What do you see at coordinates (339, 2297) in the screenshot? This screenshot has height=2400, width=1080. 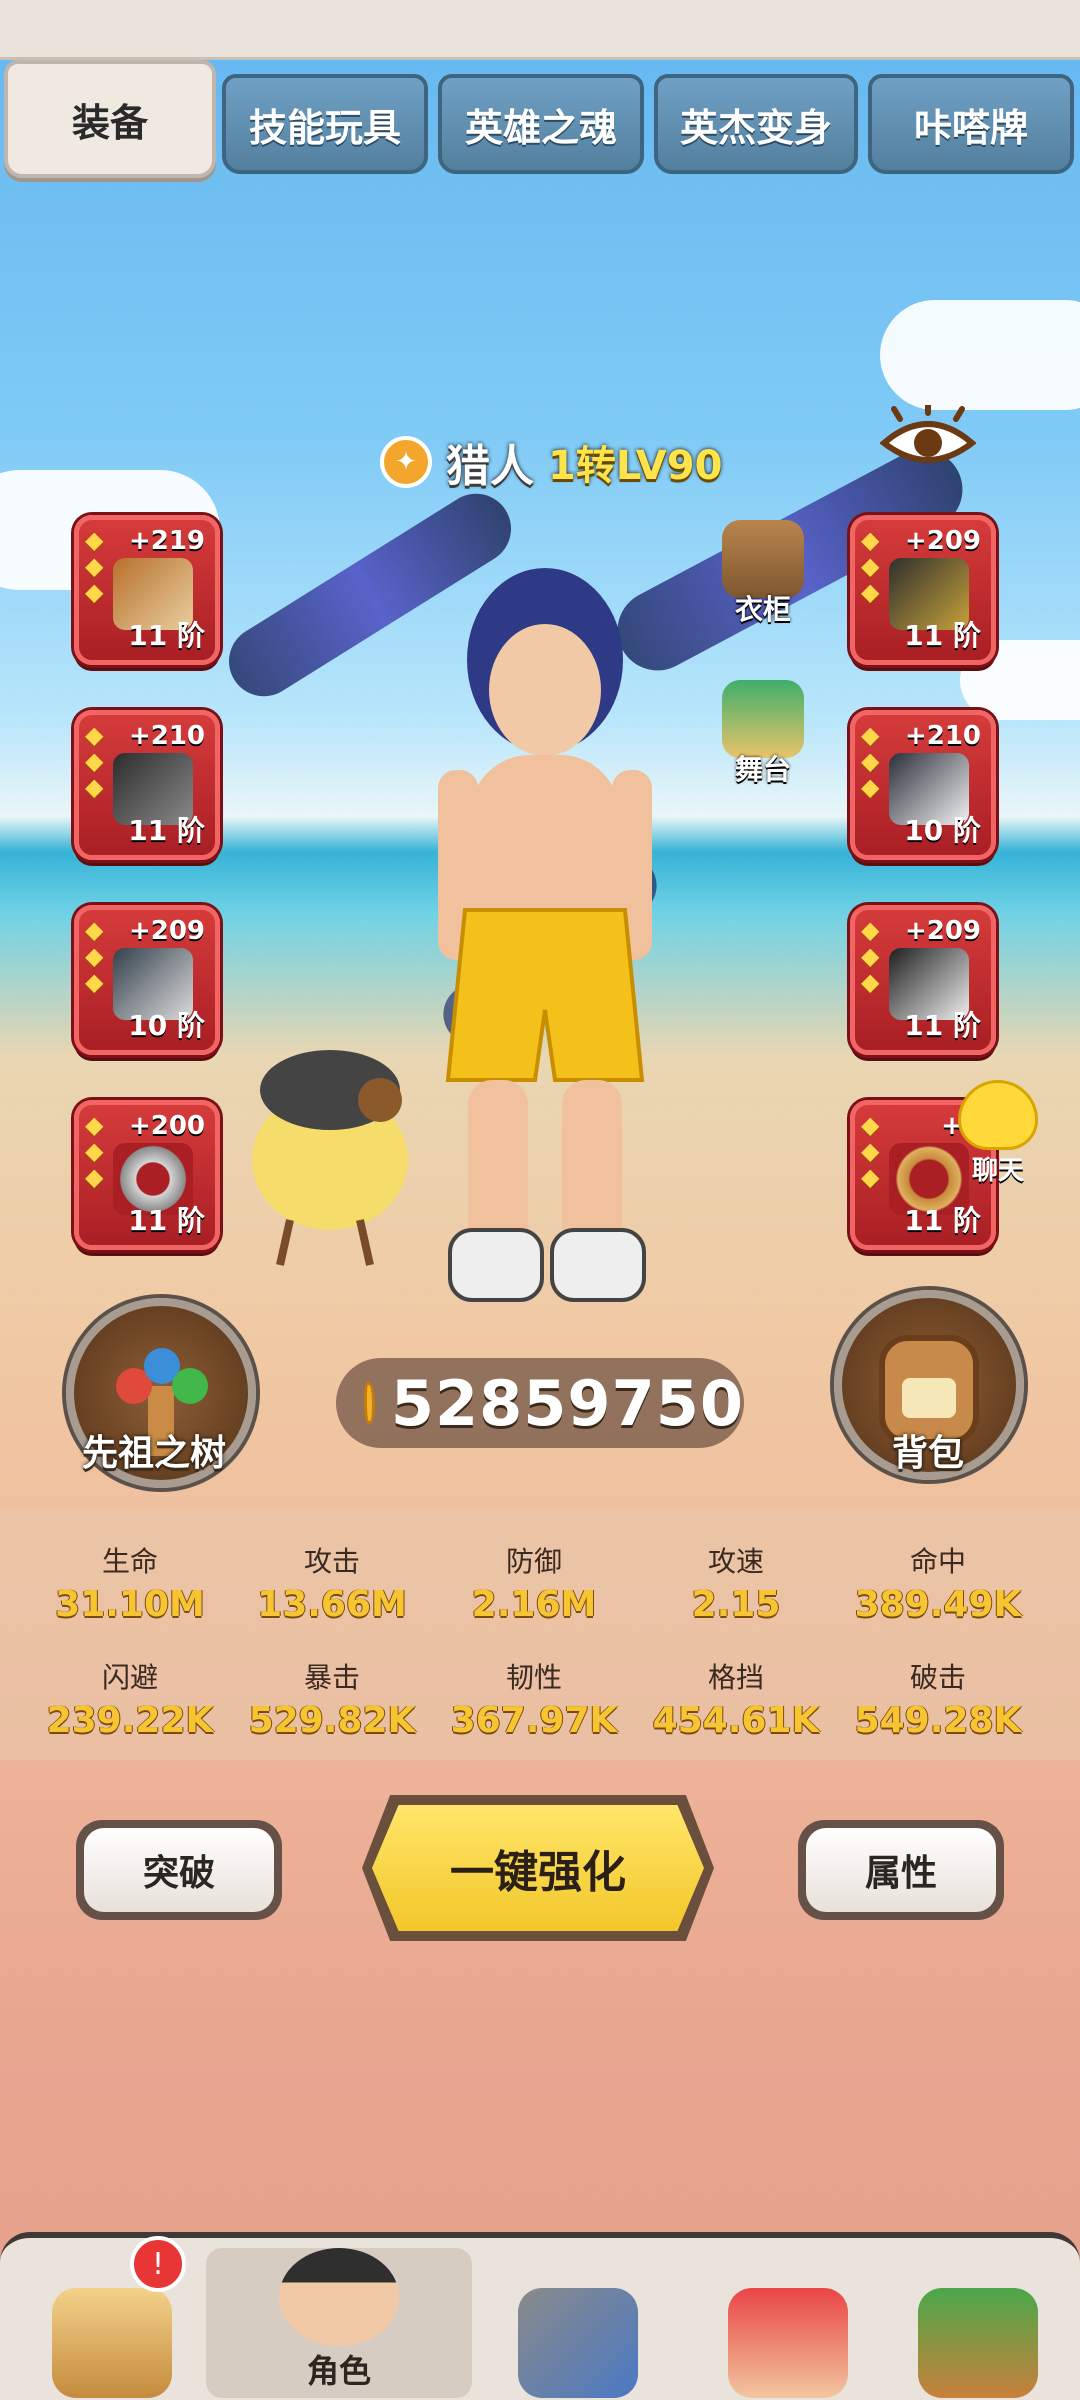 I see `role-icon` at bounding box center [339, 2297].